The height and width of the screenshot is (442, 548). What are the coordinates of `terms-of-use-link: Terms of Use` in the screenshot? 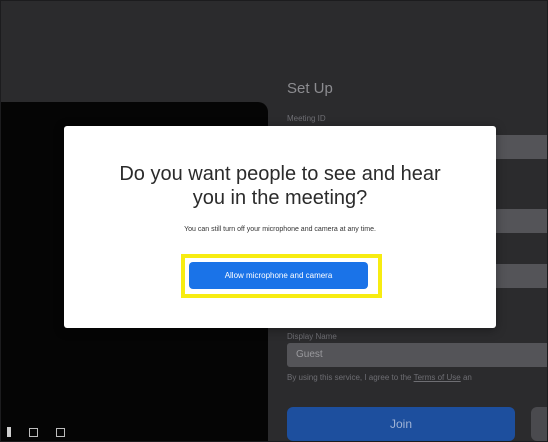 It's located at (437, 377).